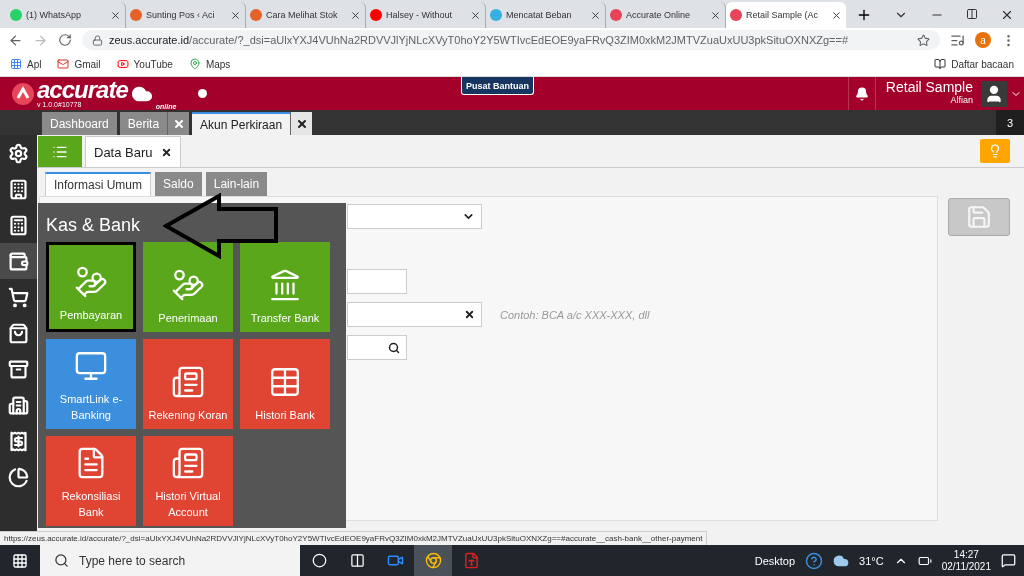 The height and width of the screenshot is (576, 1024). Describe the element at coordinates (63, 64) in the screenshot. I see `mail-icon` at that location.